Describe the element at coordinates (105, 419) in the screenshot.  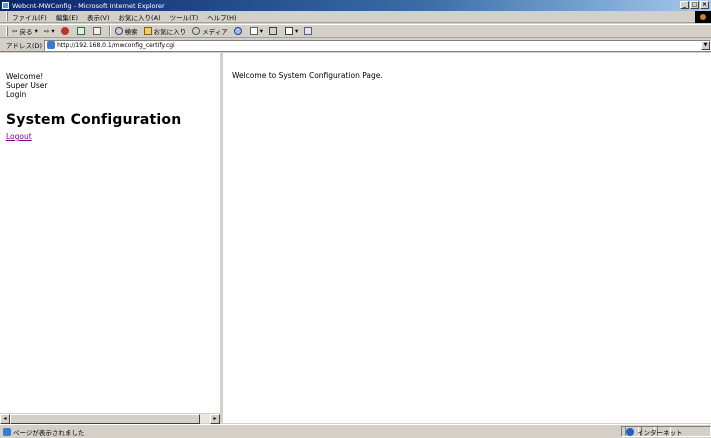
I see `scroll-thumb` at that location.